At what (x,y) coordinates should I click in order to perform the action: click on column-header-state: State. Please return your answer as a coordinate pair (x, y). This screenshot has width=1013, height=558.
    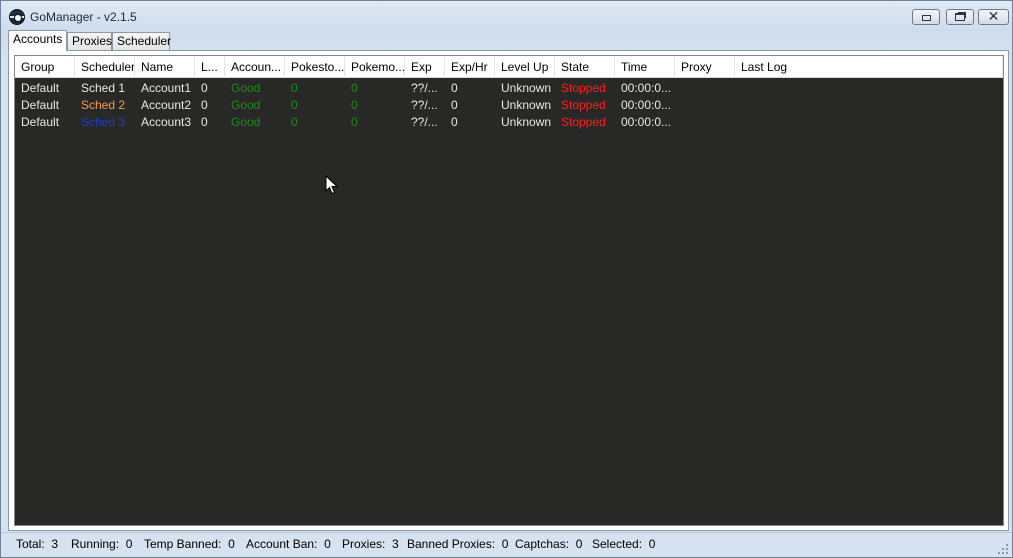
    Looking at the image, I should click on (585, 67).